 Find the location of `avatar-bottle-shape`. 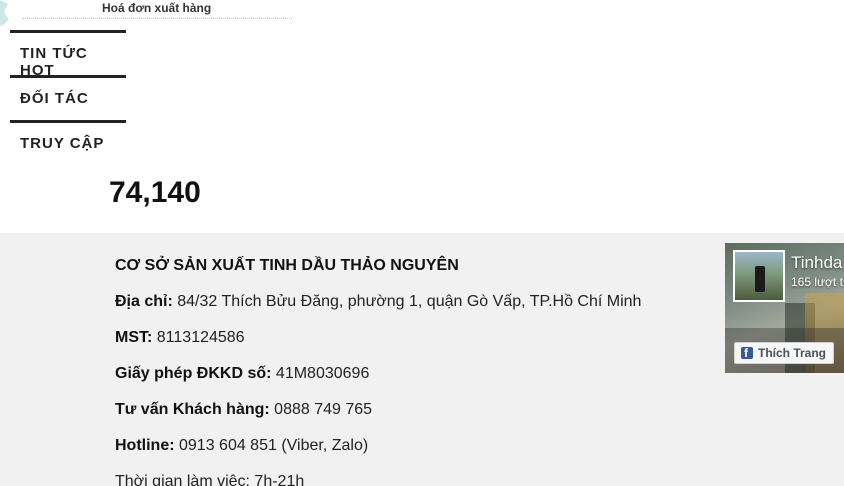

avatar-bottle-shape is located at coordinates (760, 279).